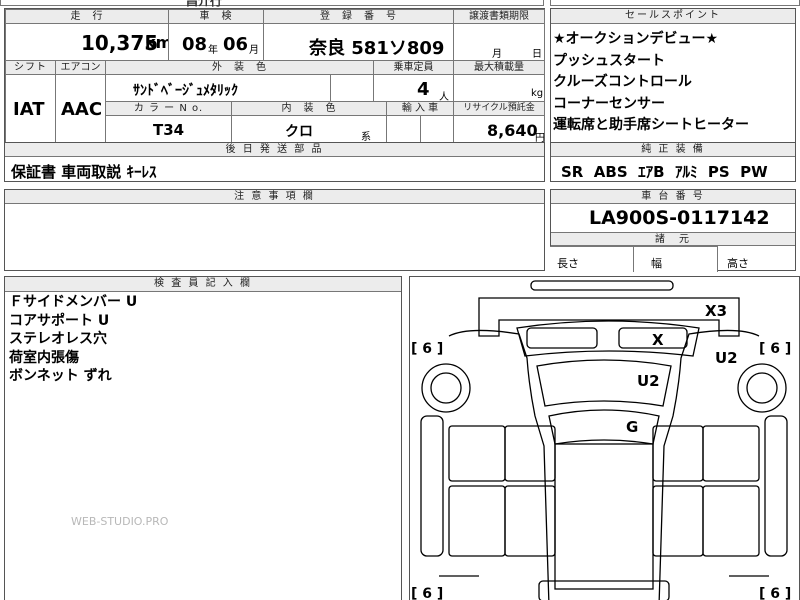 The image size is (800, 600). I want to click on import-cell-b, so click(437, 129).